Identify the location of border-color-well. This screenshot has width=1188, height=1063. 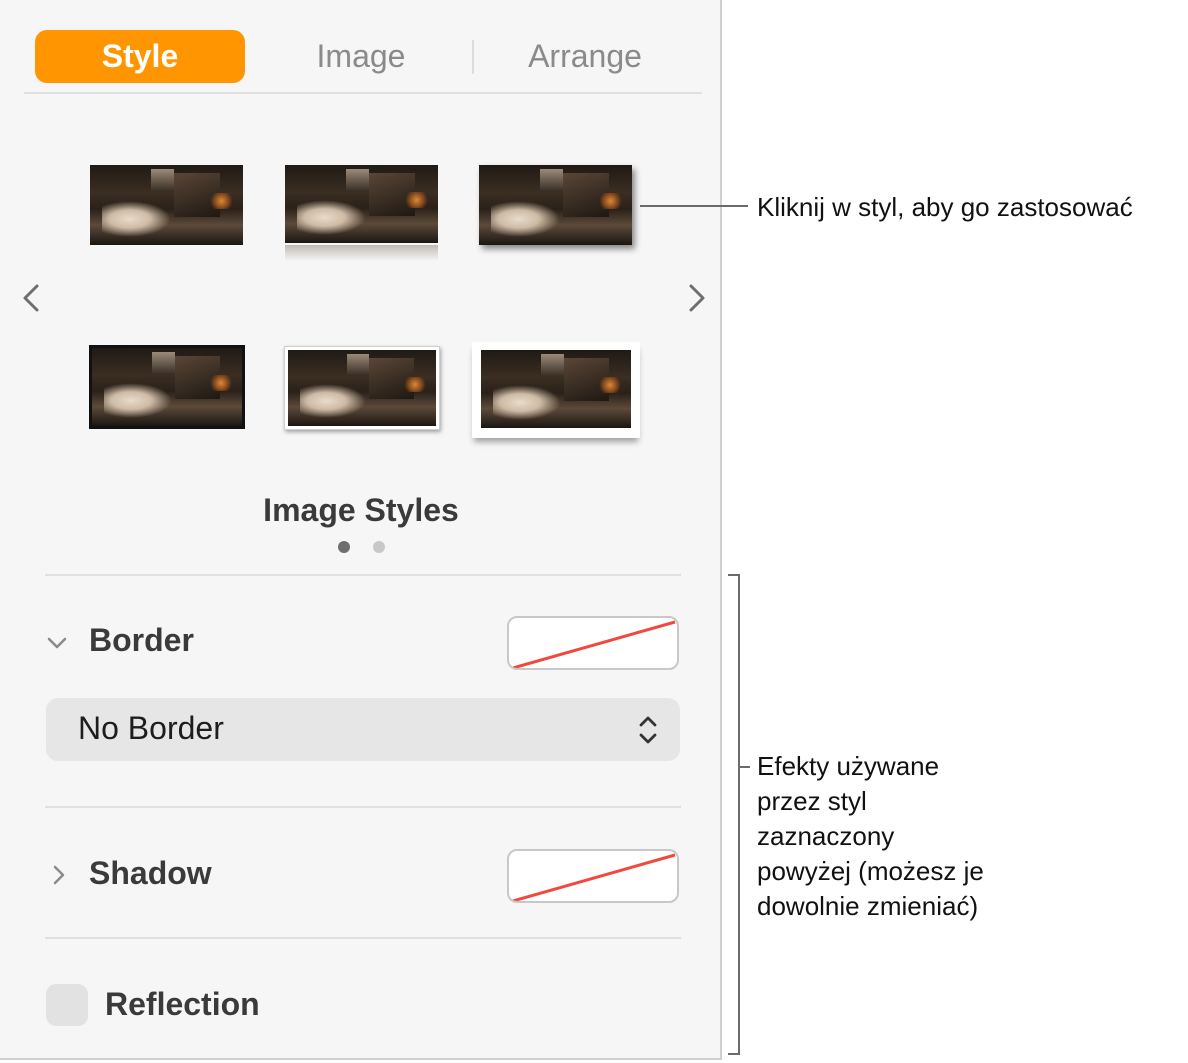
(593, 643).